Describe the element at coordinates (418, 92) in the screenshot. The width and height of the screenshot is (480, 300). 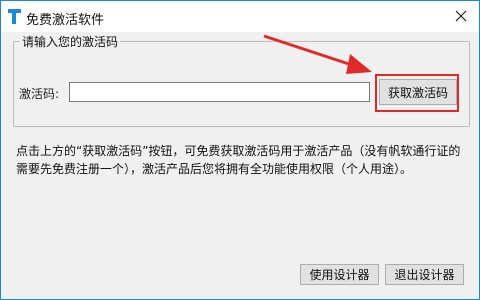
I see `get-activation-code-button: 获取激活码` at that location.